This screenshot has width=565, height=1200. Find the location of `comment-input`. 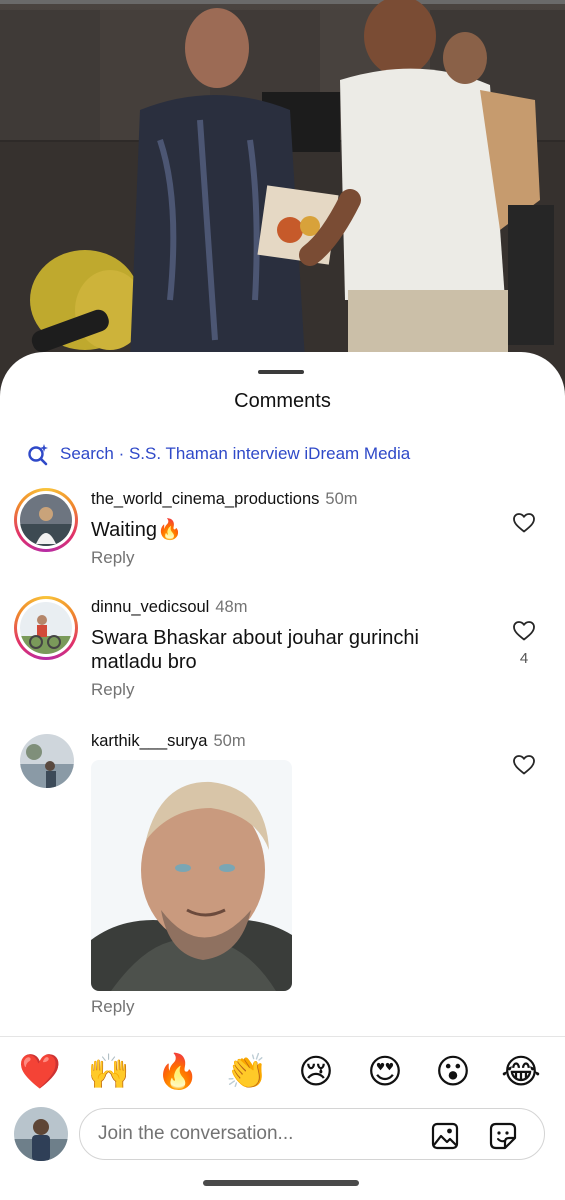

comment-input is located at coordinates (258, 1133).